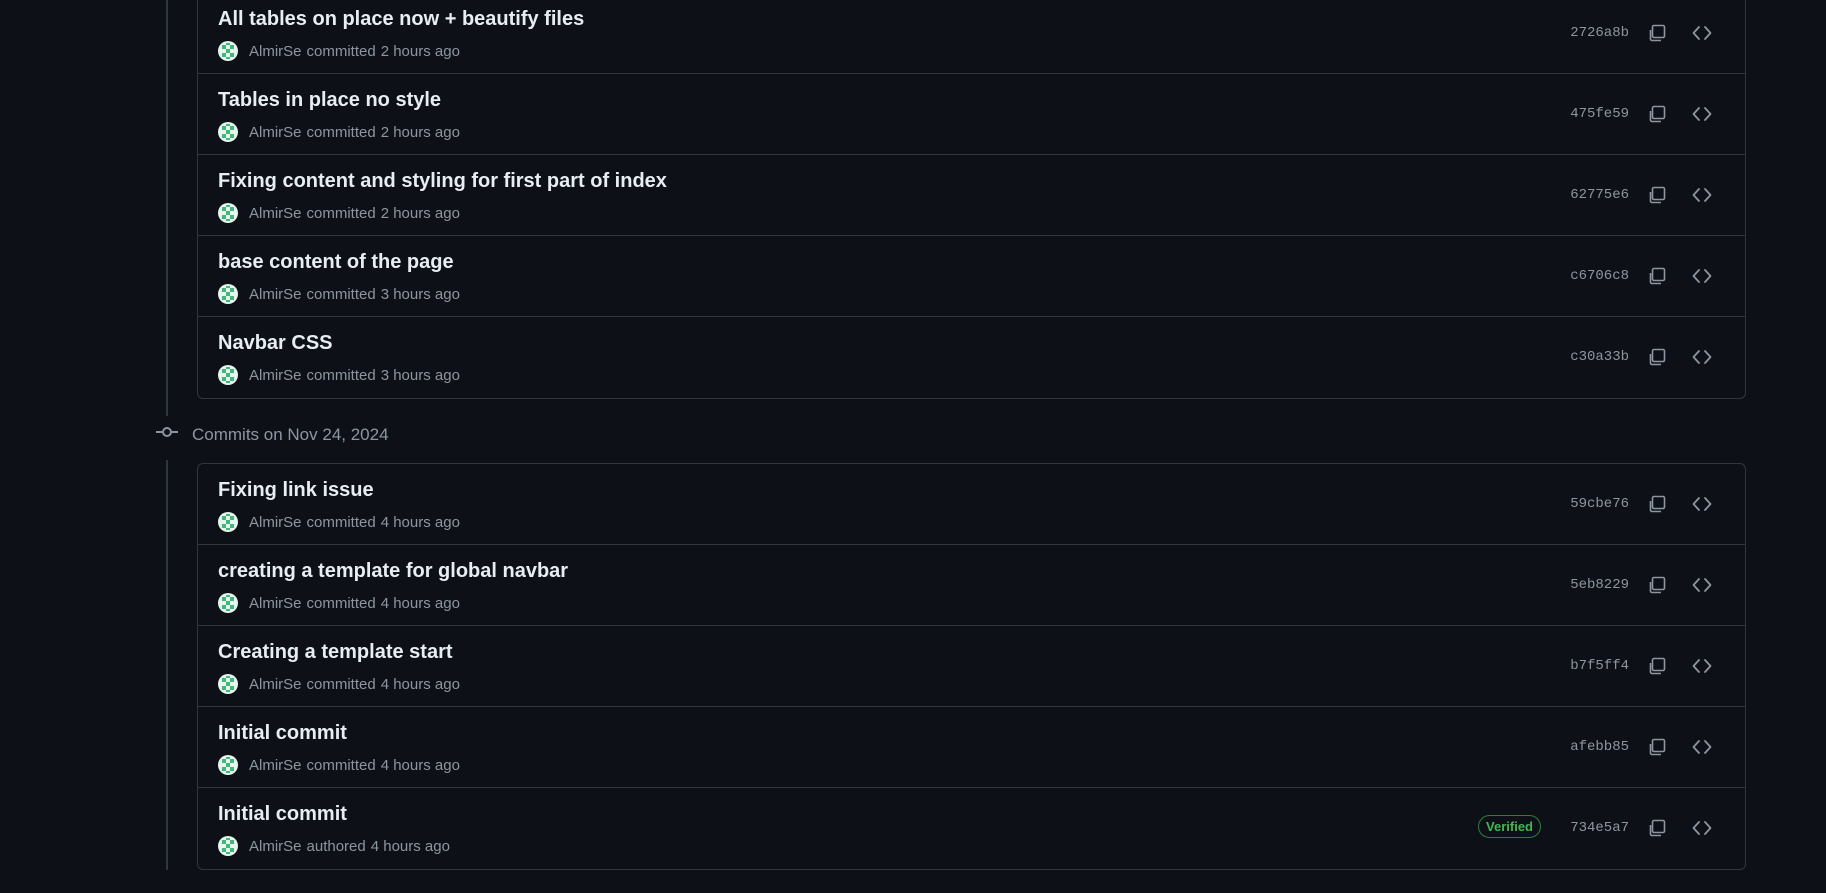  What do you see at coordinates (1599, 504) in the screenshot?
I see `commit-sha-link: 59cbe76` at bounding box center [1599, 504].